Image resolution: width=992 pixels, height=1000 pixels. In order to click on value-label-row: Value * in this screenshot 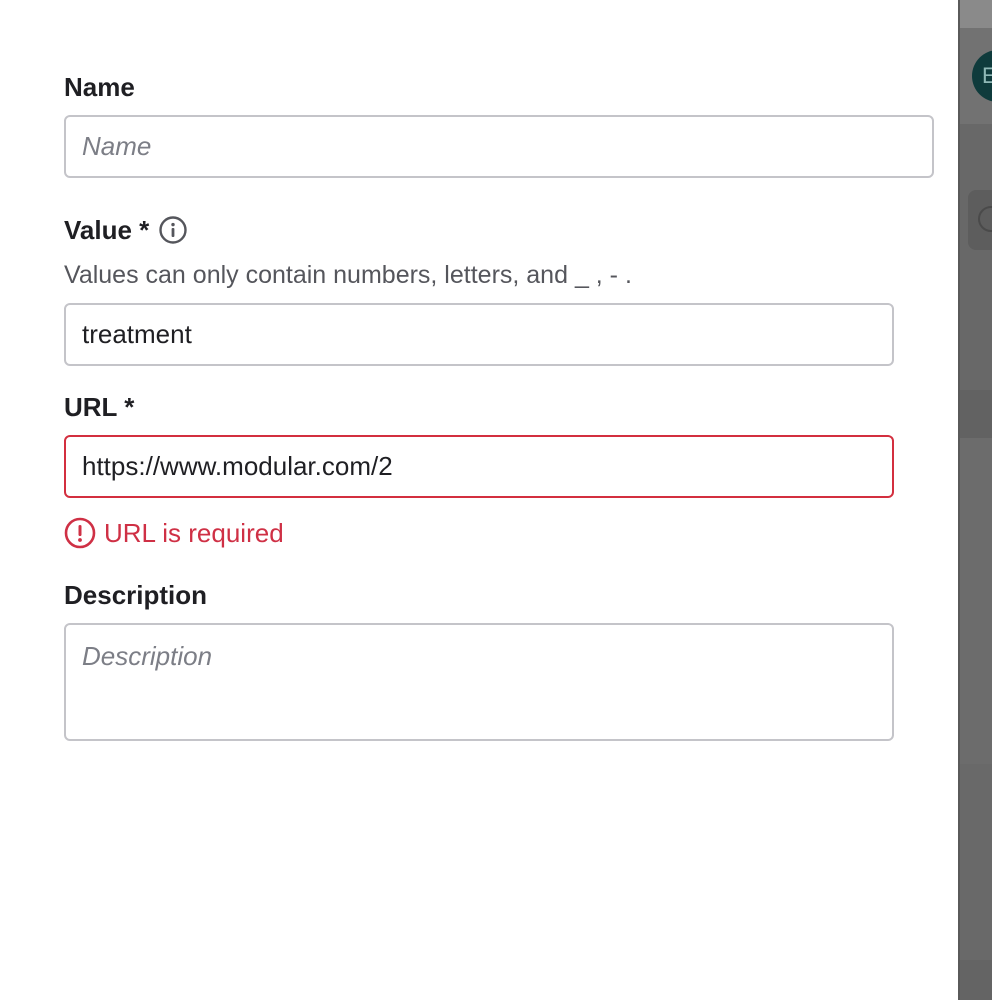, I will do `click(125, 230)`.